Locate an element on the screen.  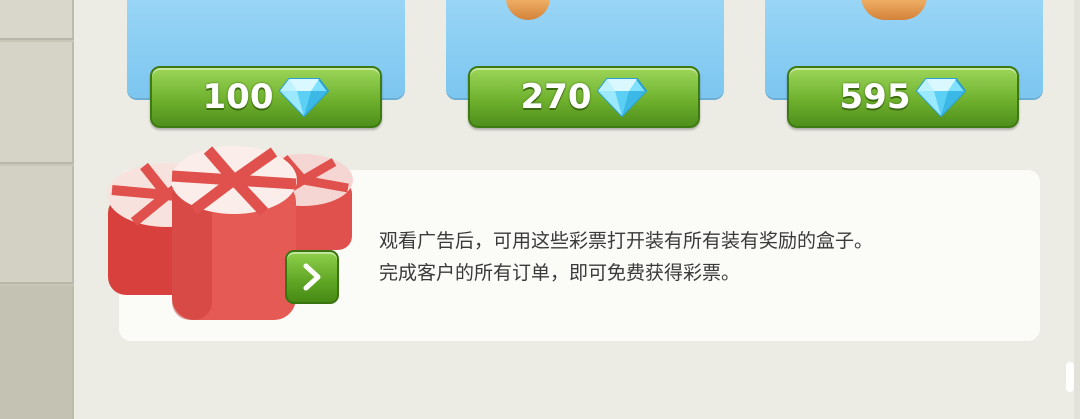
info-line-2: 完成客户的所有订单，即可免费获得彩票。 is located at coordinates (560, 273).